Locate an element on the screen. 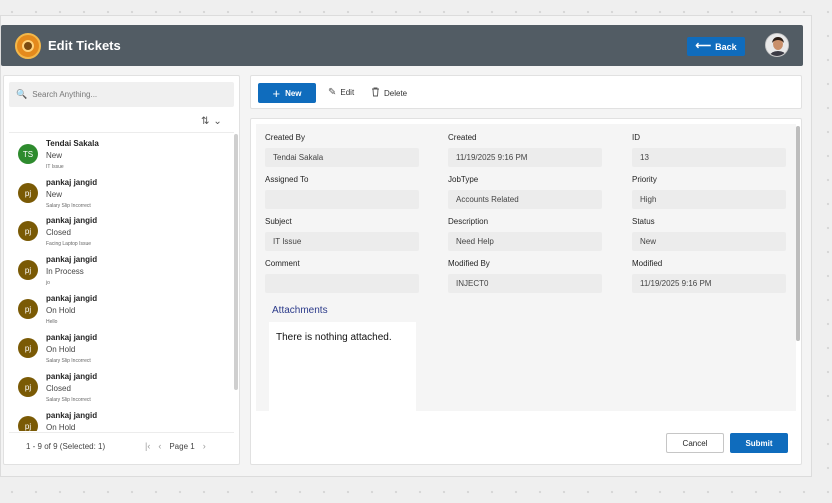 The height and width of the screenshot is (503, 832). item-subject: jo is located at coordinates (48, 283).